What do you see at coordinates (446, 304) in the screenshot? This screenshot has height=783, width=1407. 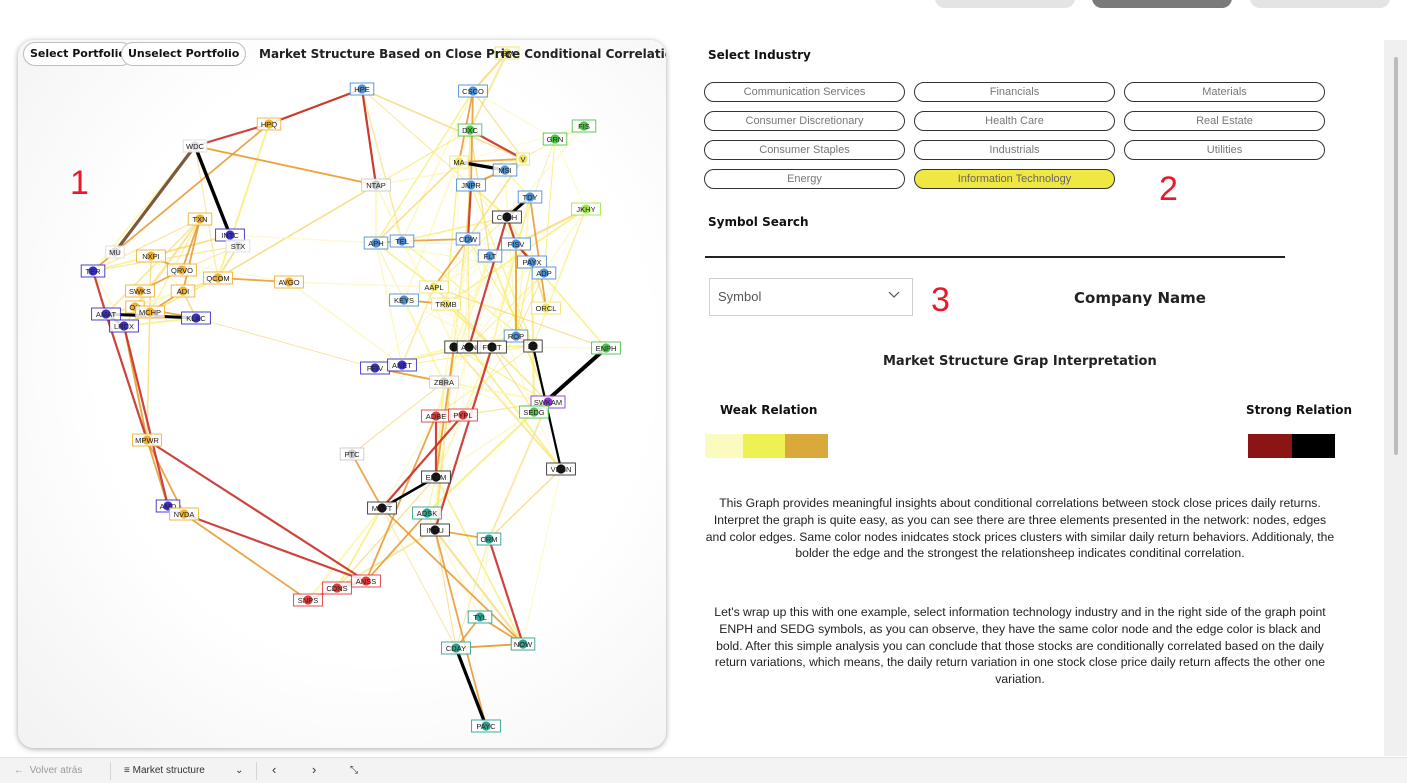 I see `node-trmb: TRMB` at bounding box center [446, 304].